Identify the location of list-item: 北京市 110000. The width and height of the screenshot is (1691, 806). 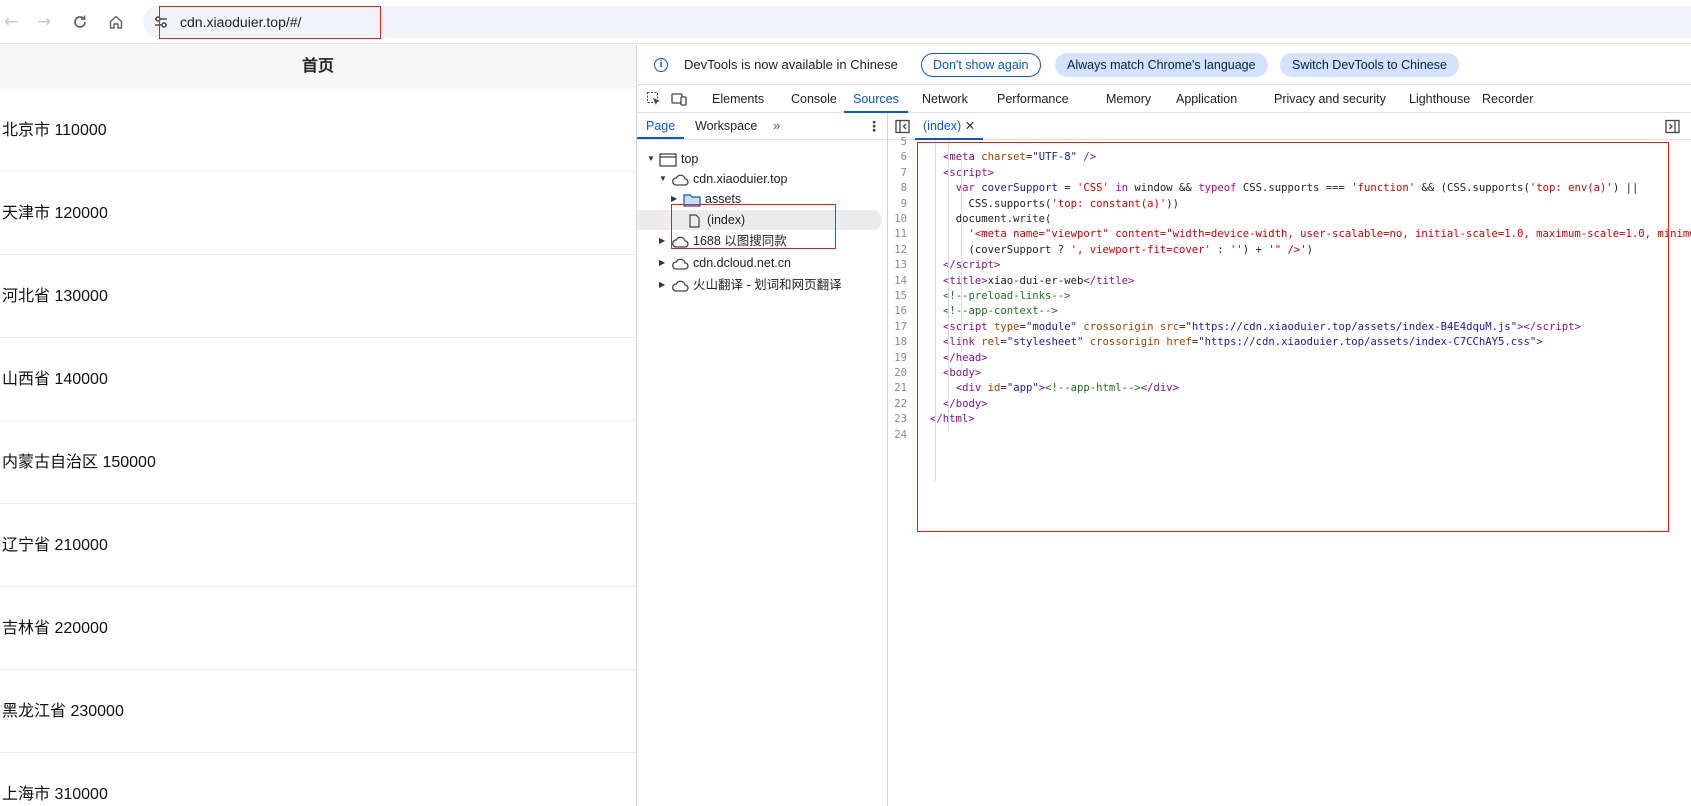
(318, 130).